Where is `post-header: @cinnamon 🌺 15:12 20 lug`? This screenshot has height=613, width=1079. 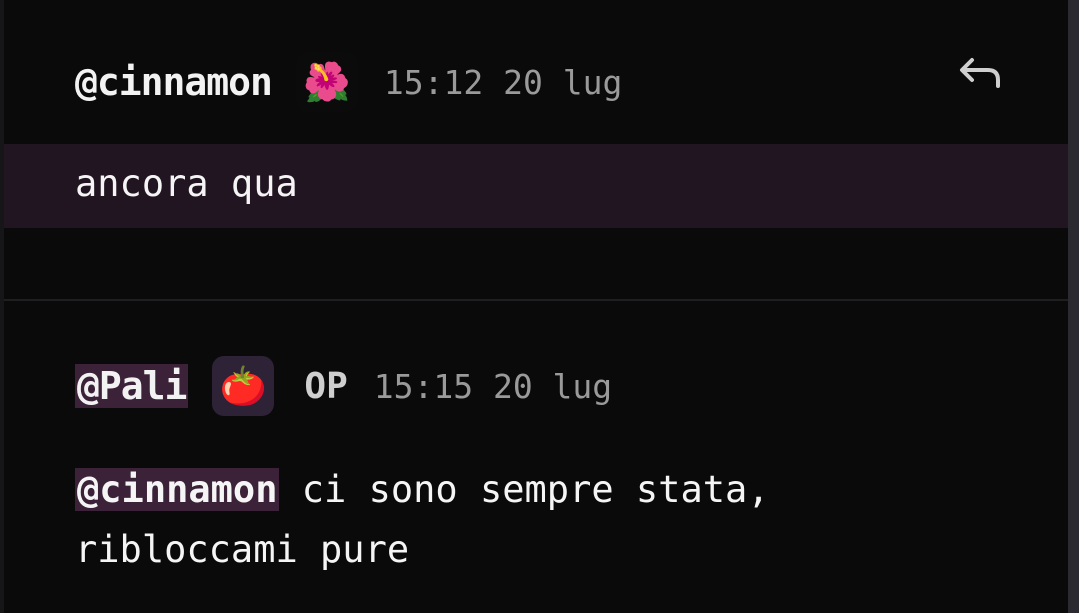
post-header: @cinnamon 🌺 15:12 20 lug is located at coordinates (348, 82).